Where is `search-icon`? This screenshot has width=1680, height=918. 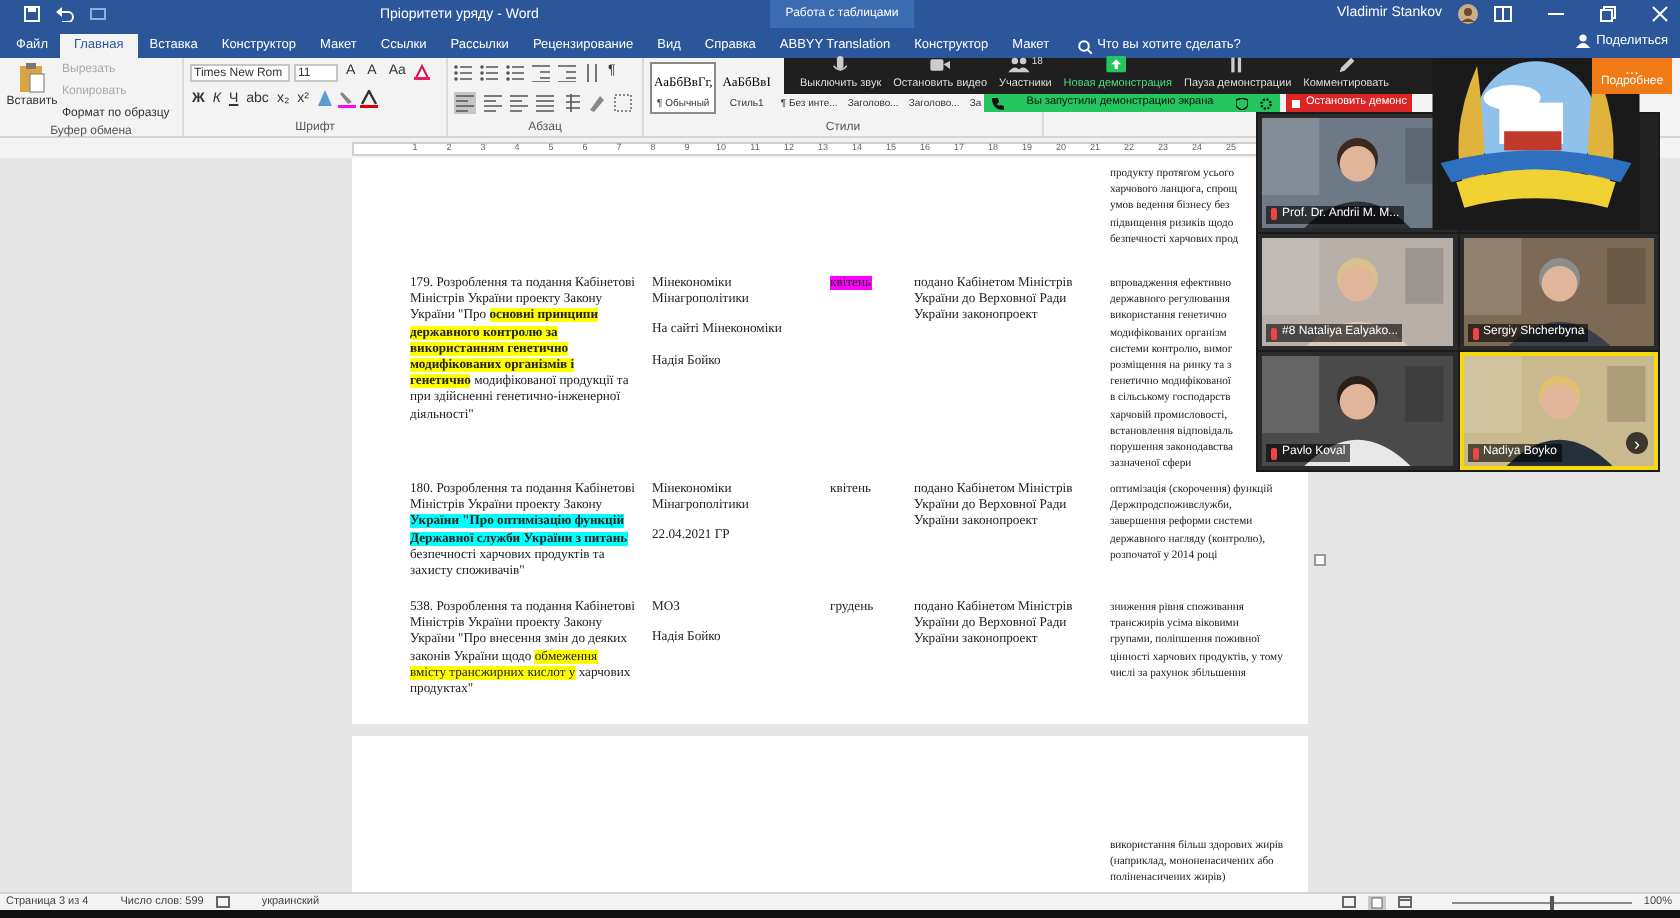 search-icon is located at coordinates (1084, 46).